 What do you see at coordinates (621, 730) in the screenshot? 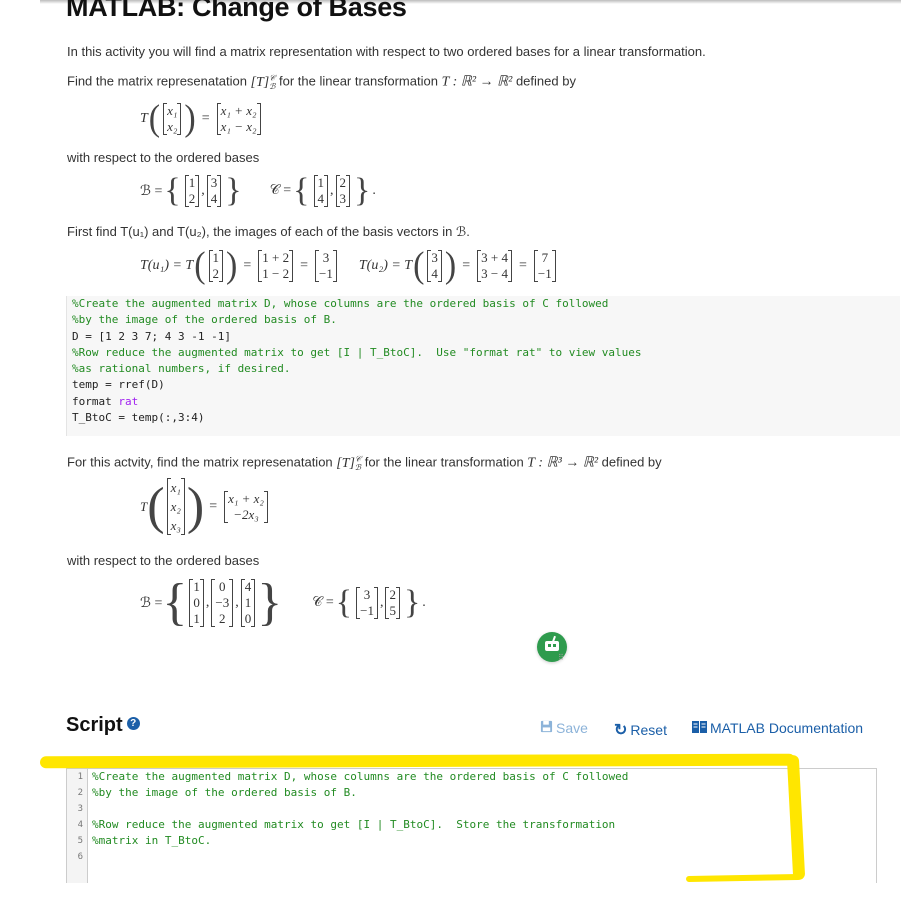
I see `refresh-icon: ↻` at bounding box center [621, 730].